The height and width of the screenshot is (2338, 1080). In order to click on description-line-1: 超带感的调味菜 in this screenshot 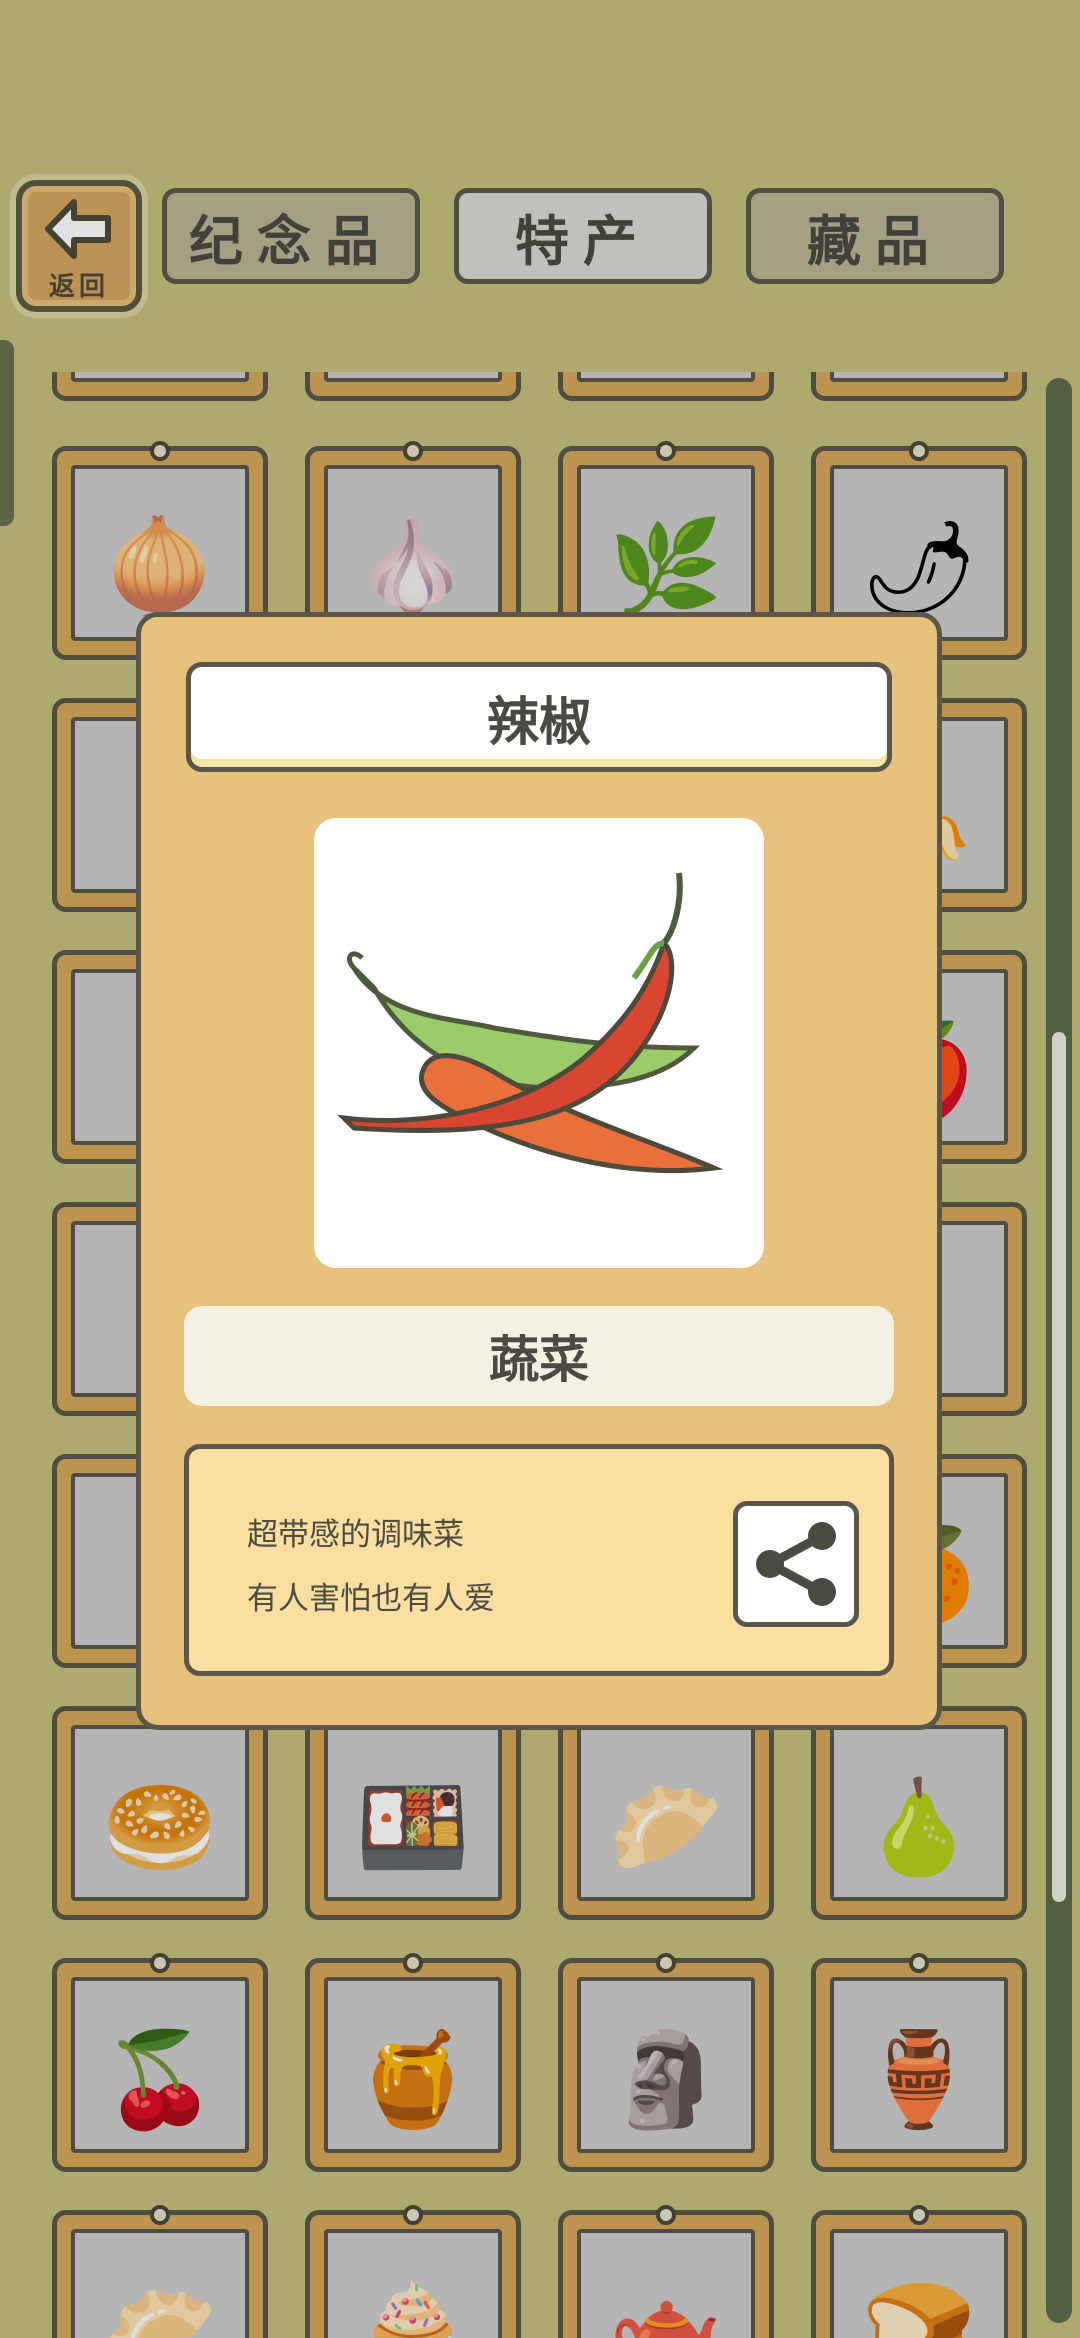, I will do `click(355, 1535)`.